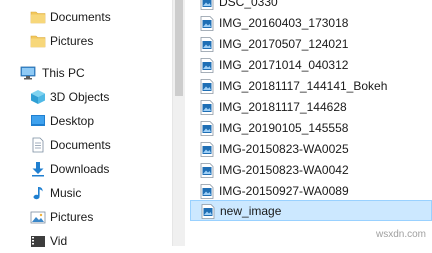  What do you see at coordinates (38, 241) in the screenshot?
I see `videos-icon` at bounding box center [38, 241].